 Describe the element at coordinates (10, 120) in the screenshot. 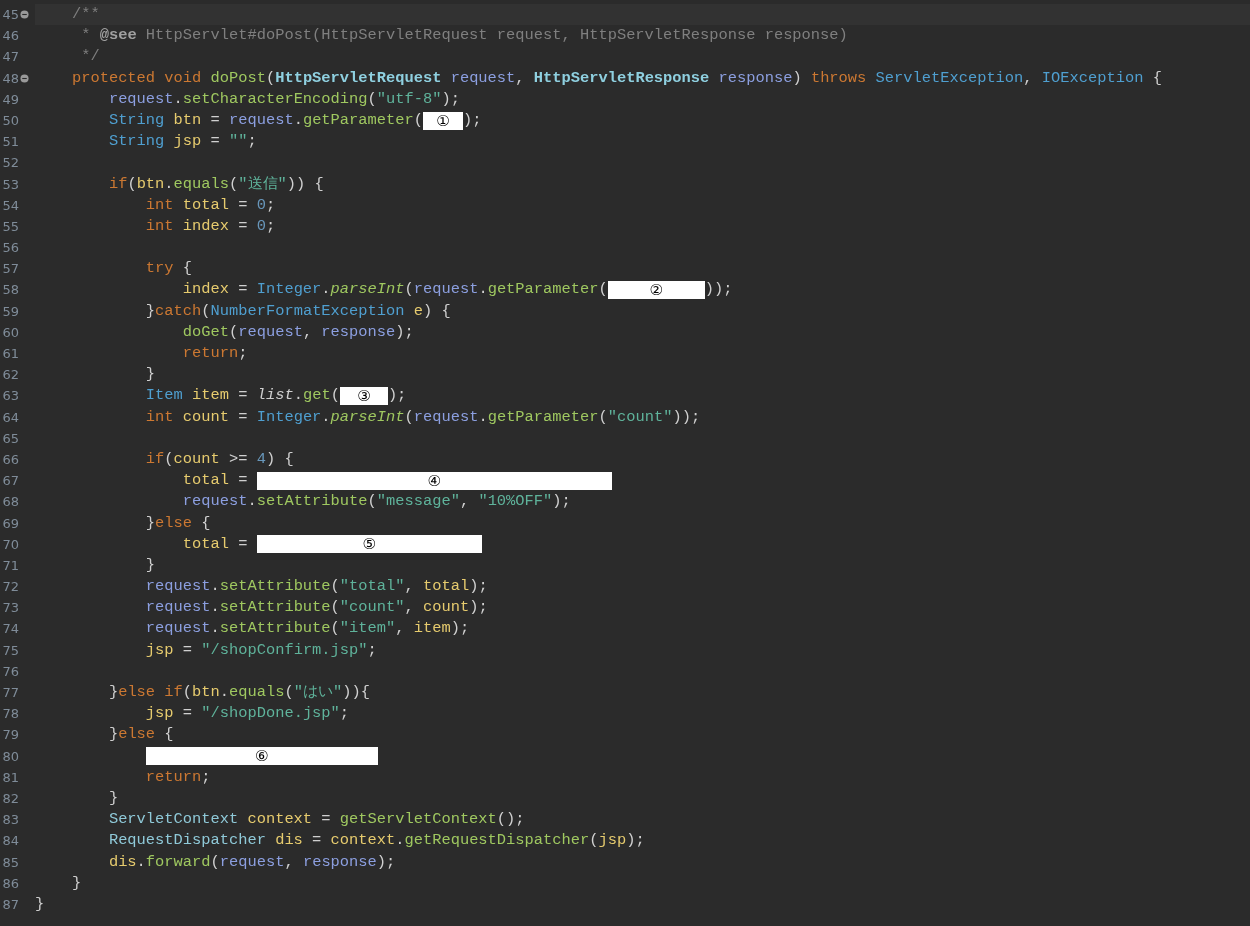

I see `line-number: 50` at that location.